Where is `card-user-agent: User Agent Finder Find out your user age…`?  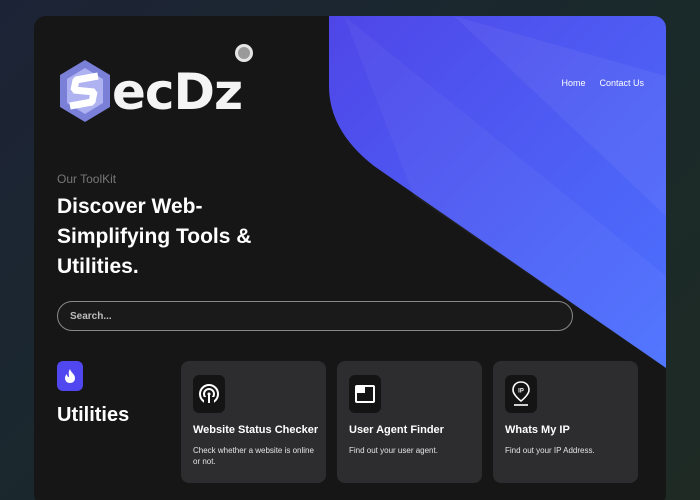 card-user-agent: User Agent Finder Find out your user age… is located at coordinates (409, 422).